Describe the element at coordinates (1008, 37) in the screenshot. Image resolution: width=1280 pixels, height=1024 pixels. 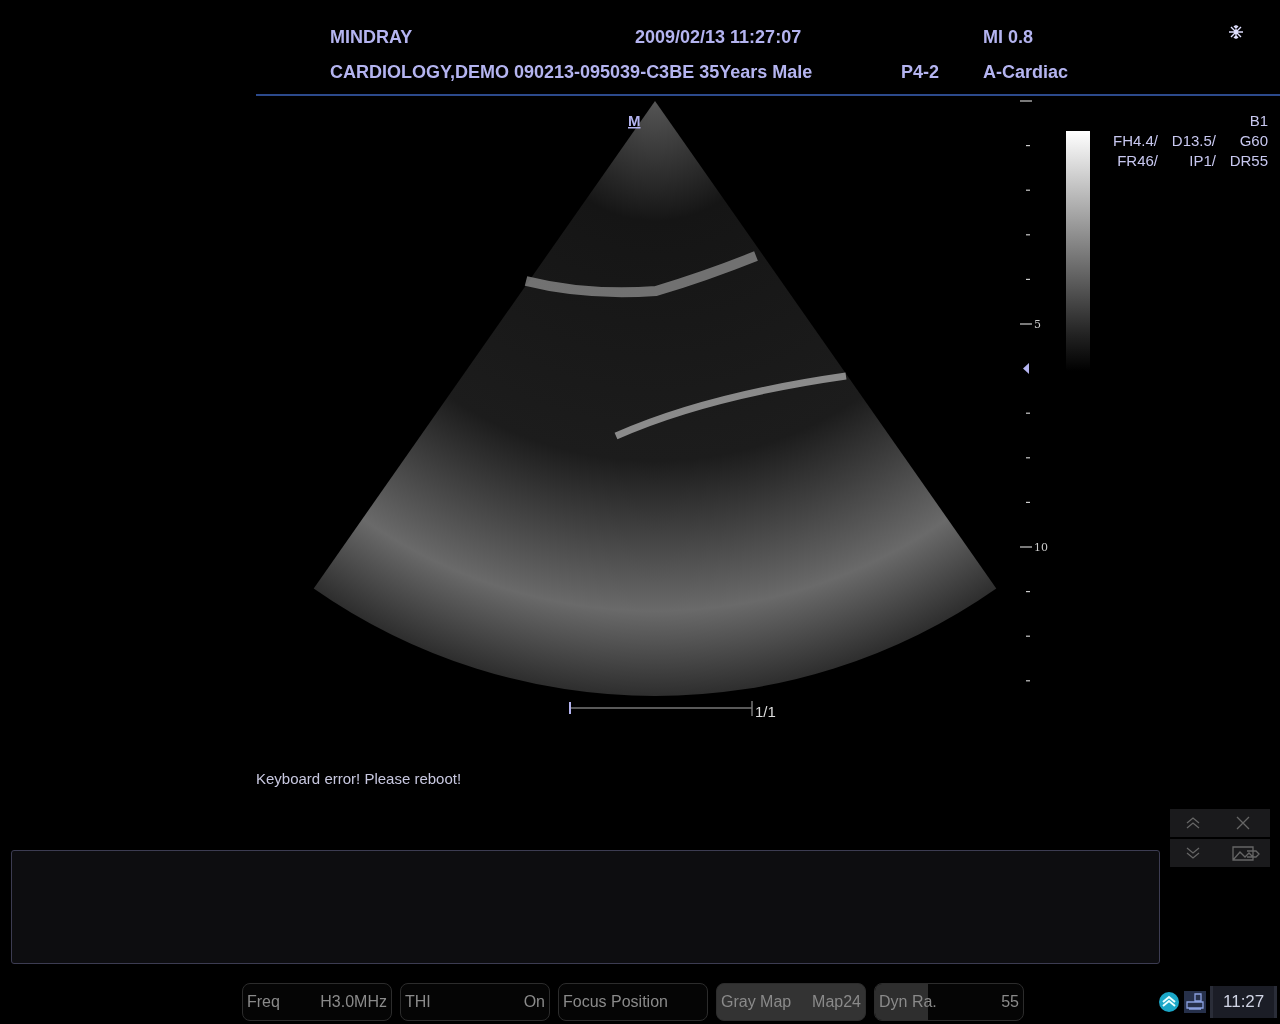
I see `mechanical-index: MI 0.8` at that location.